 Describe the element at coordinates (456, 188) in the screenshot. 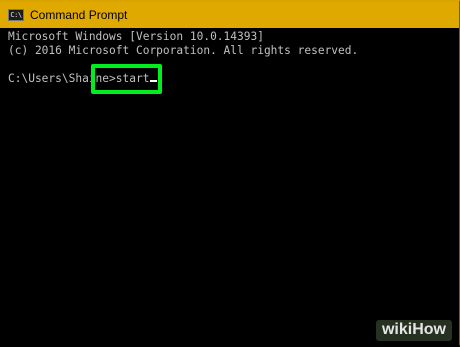

I see `scrollbar` at that location.